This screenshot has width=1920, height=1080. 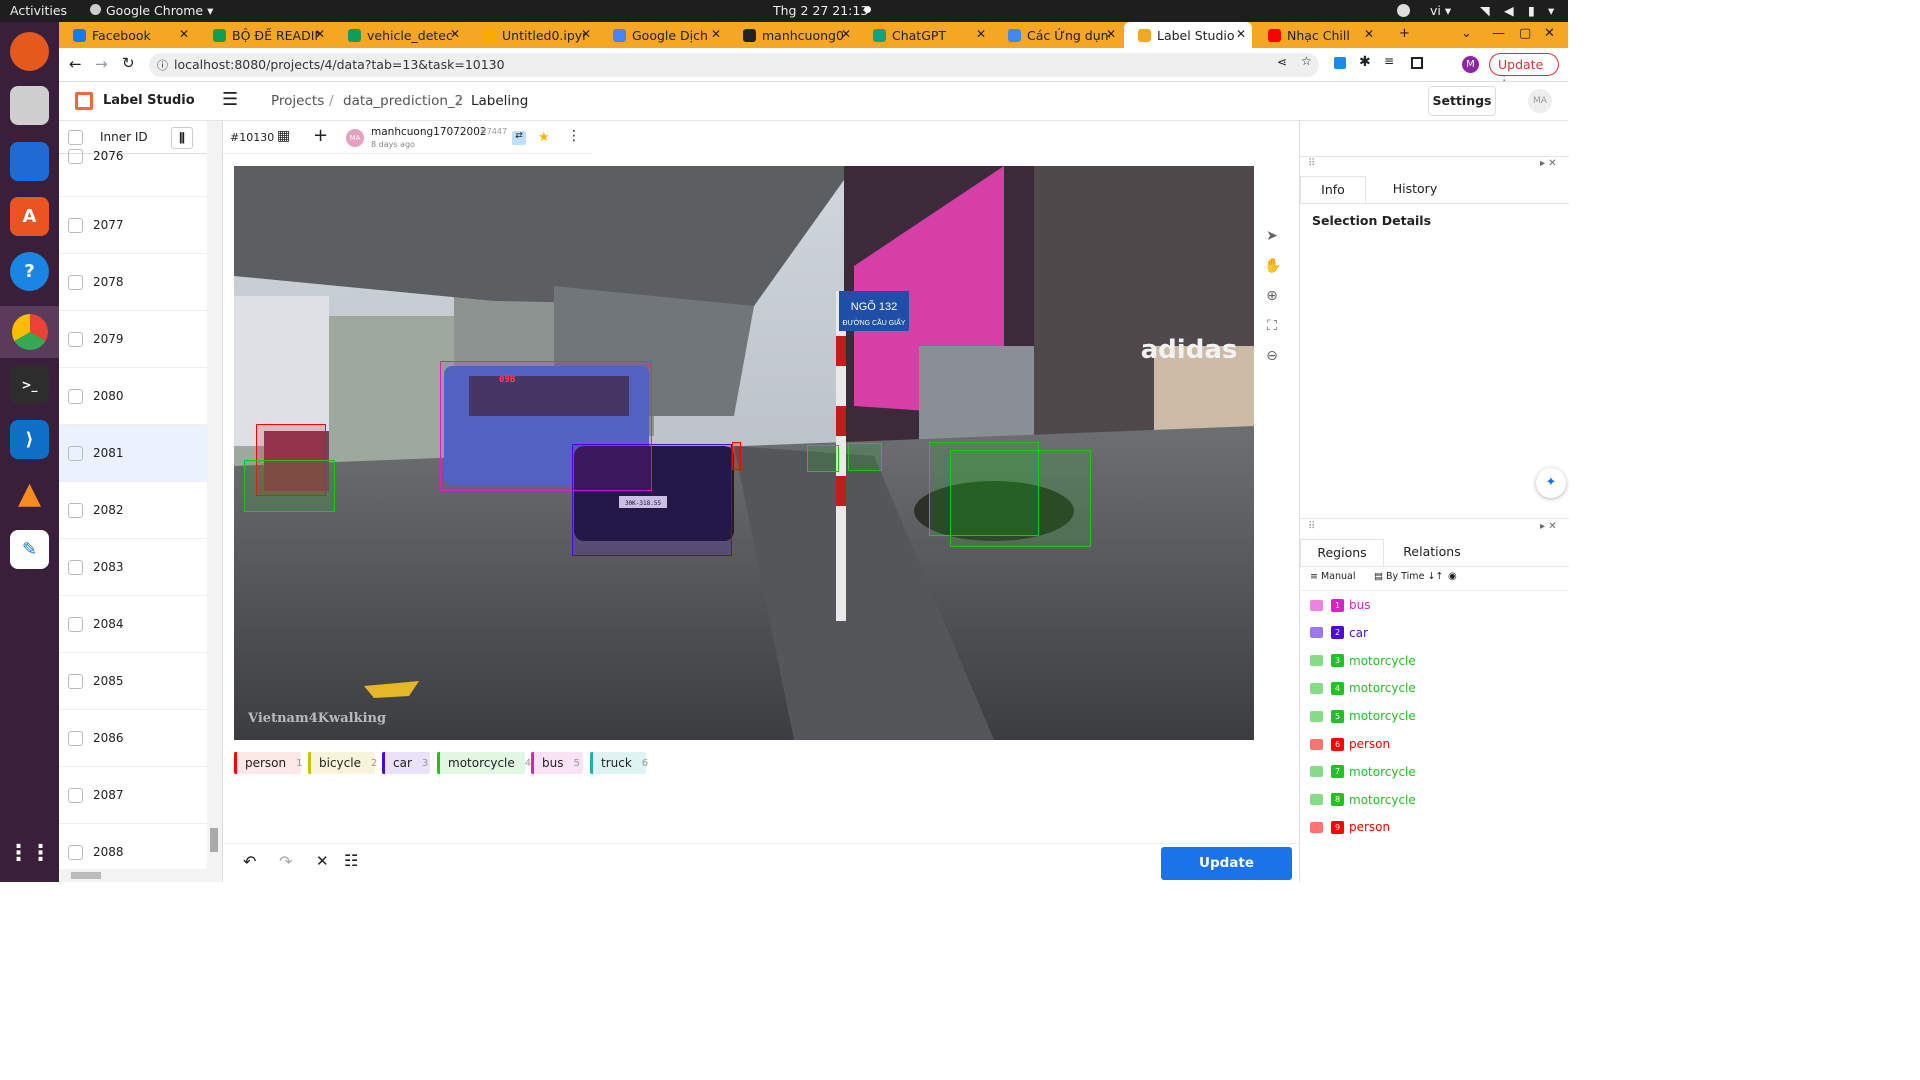 What do you see at coordinates (249, 861) in the screenshot?
I see `undo-icon: ↶` at bounding box center [249, 861].